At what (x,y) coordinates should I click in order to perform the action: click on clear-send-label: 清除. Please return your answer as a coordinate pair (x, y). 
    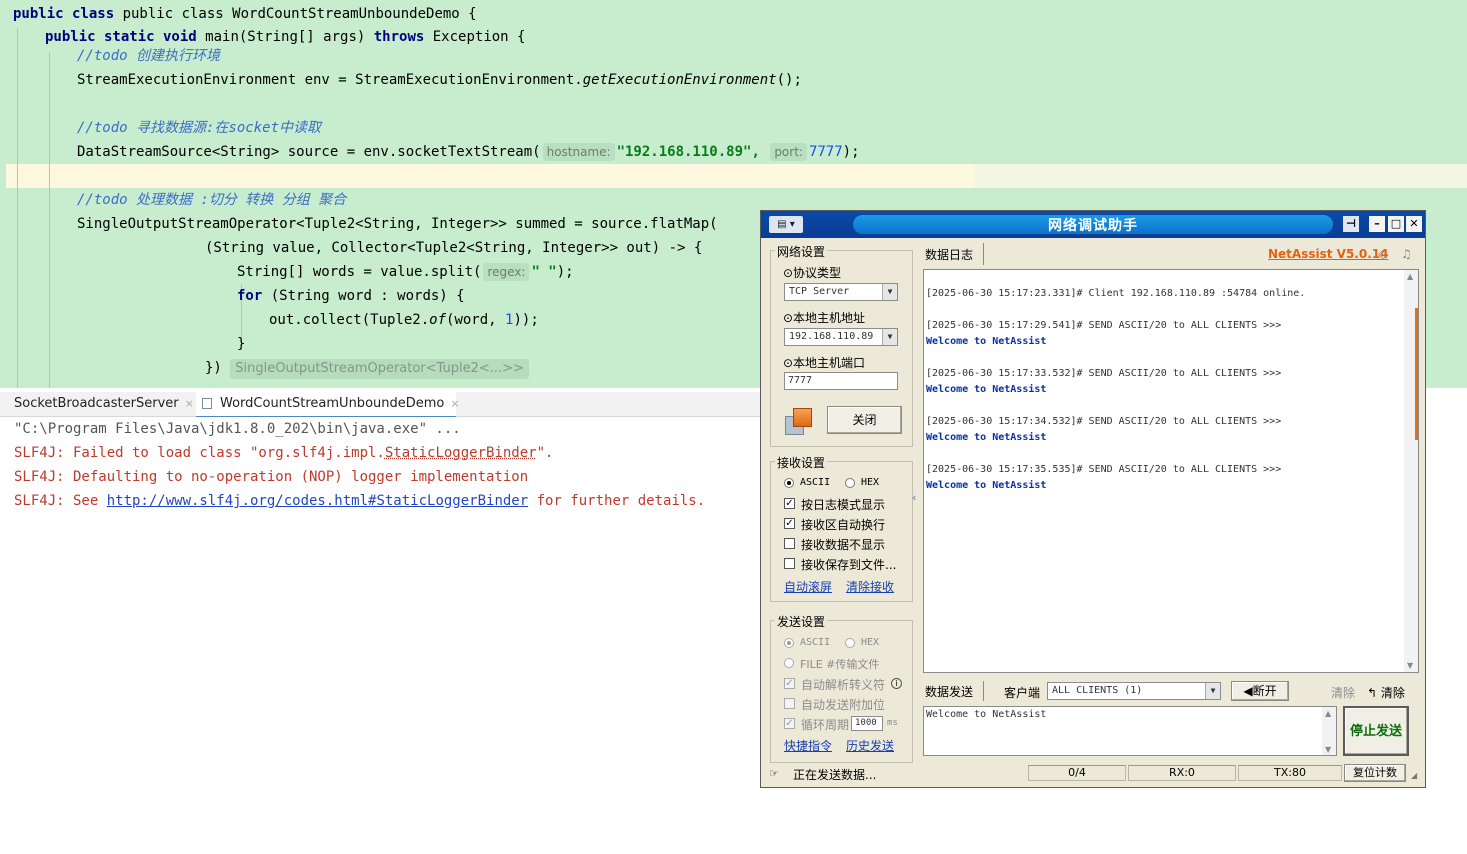
    Looking at the image, I should click on (1392, 693).